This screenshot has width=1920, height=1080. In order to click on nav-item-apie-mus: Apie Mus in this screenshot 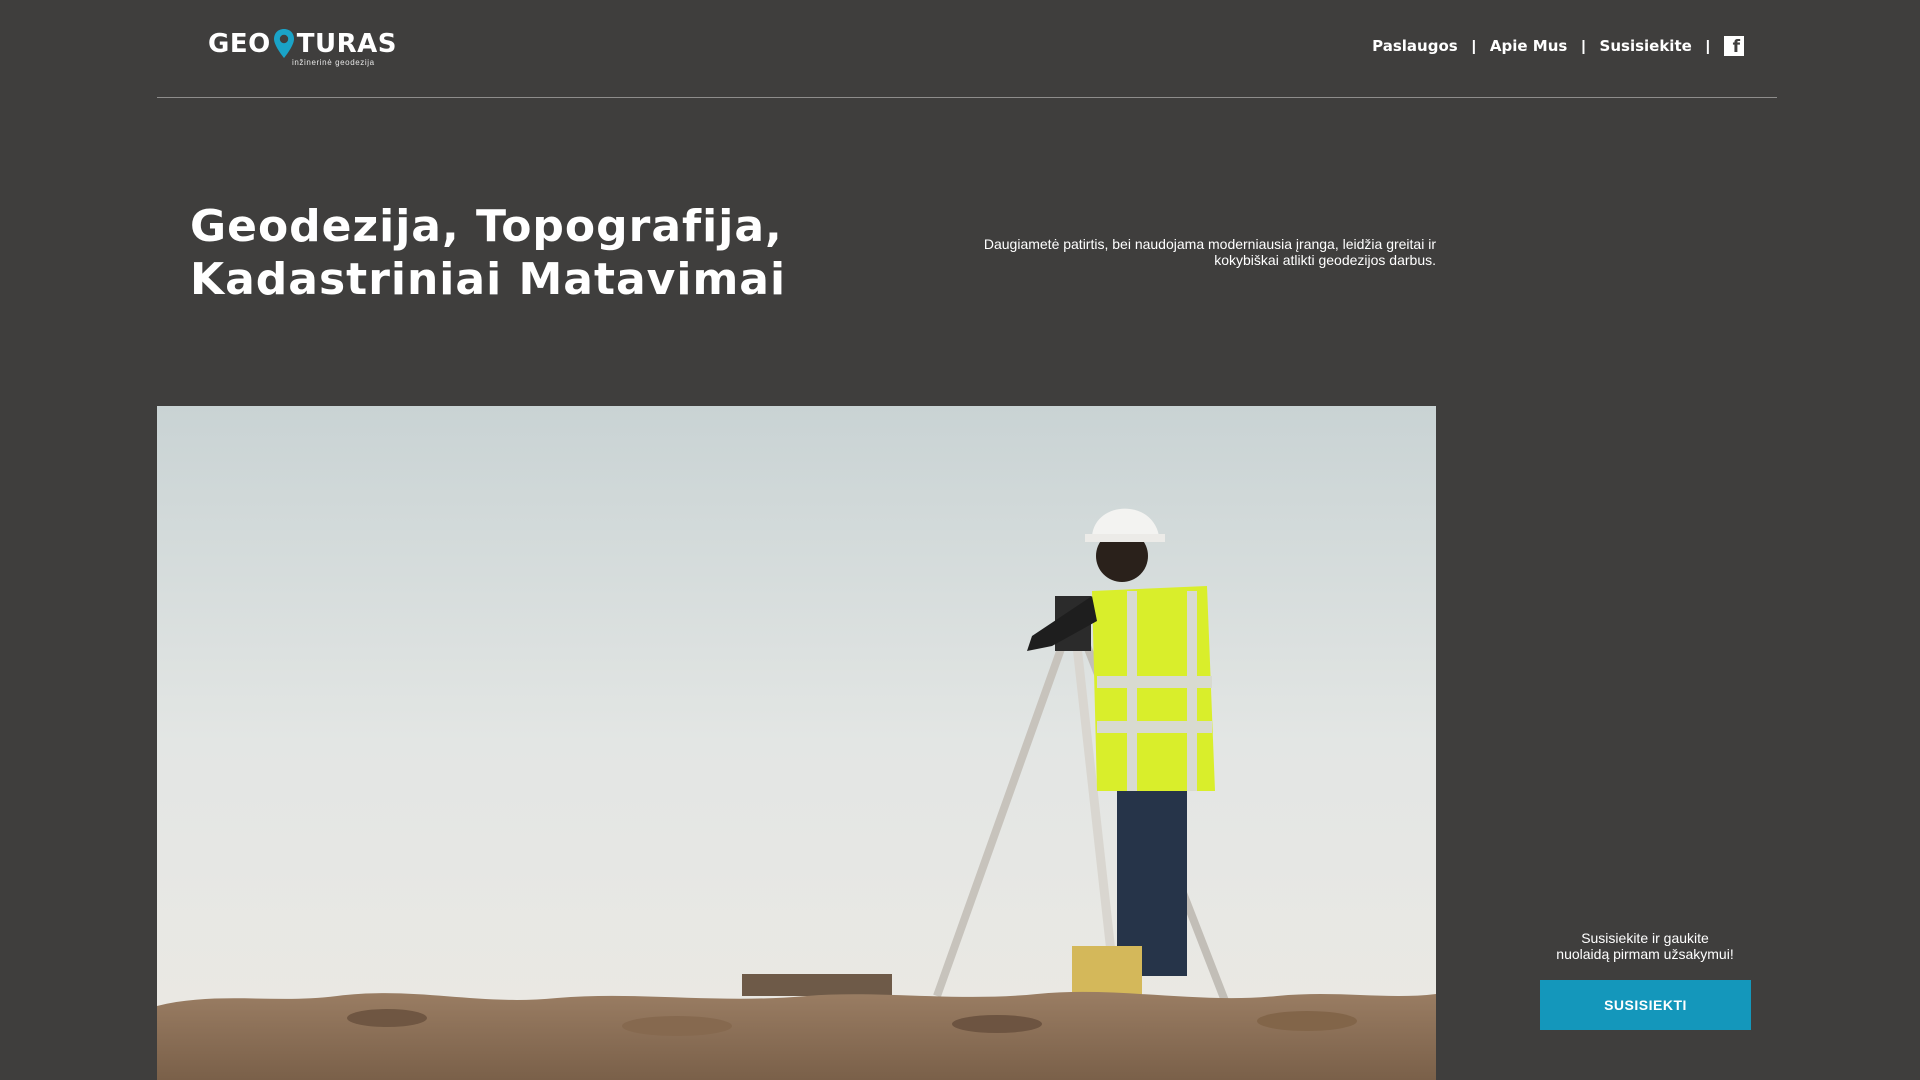, I will do `click(1528, 46)`.